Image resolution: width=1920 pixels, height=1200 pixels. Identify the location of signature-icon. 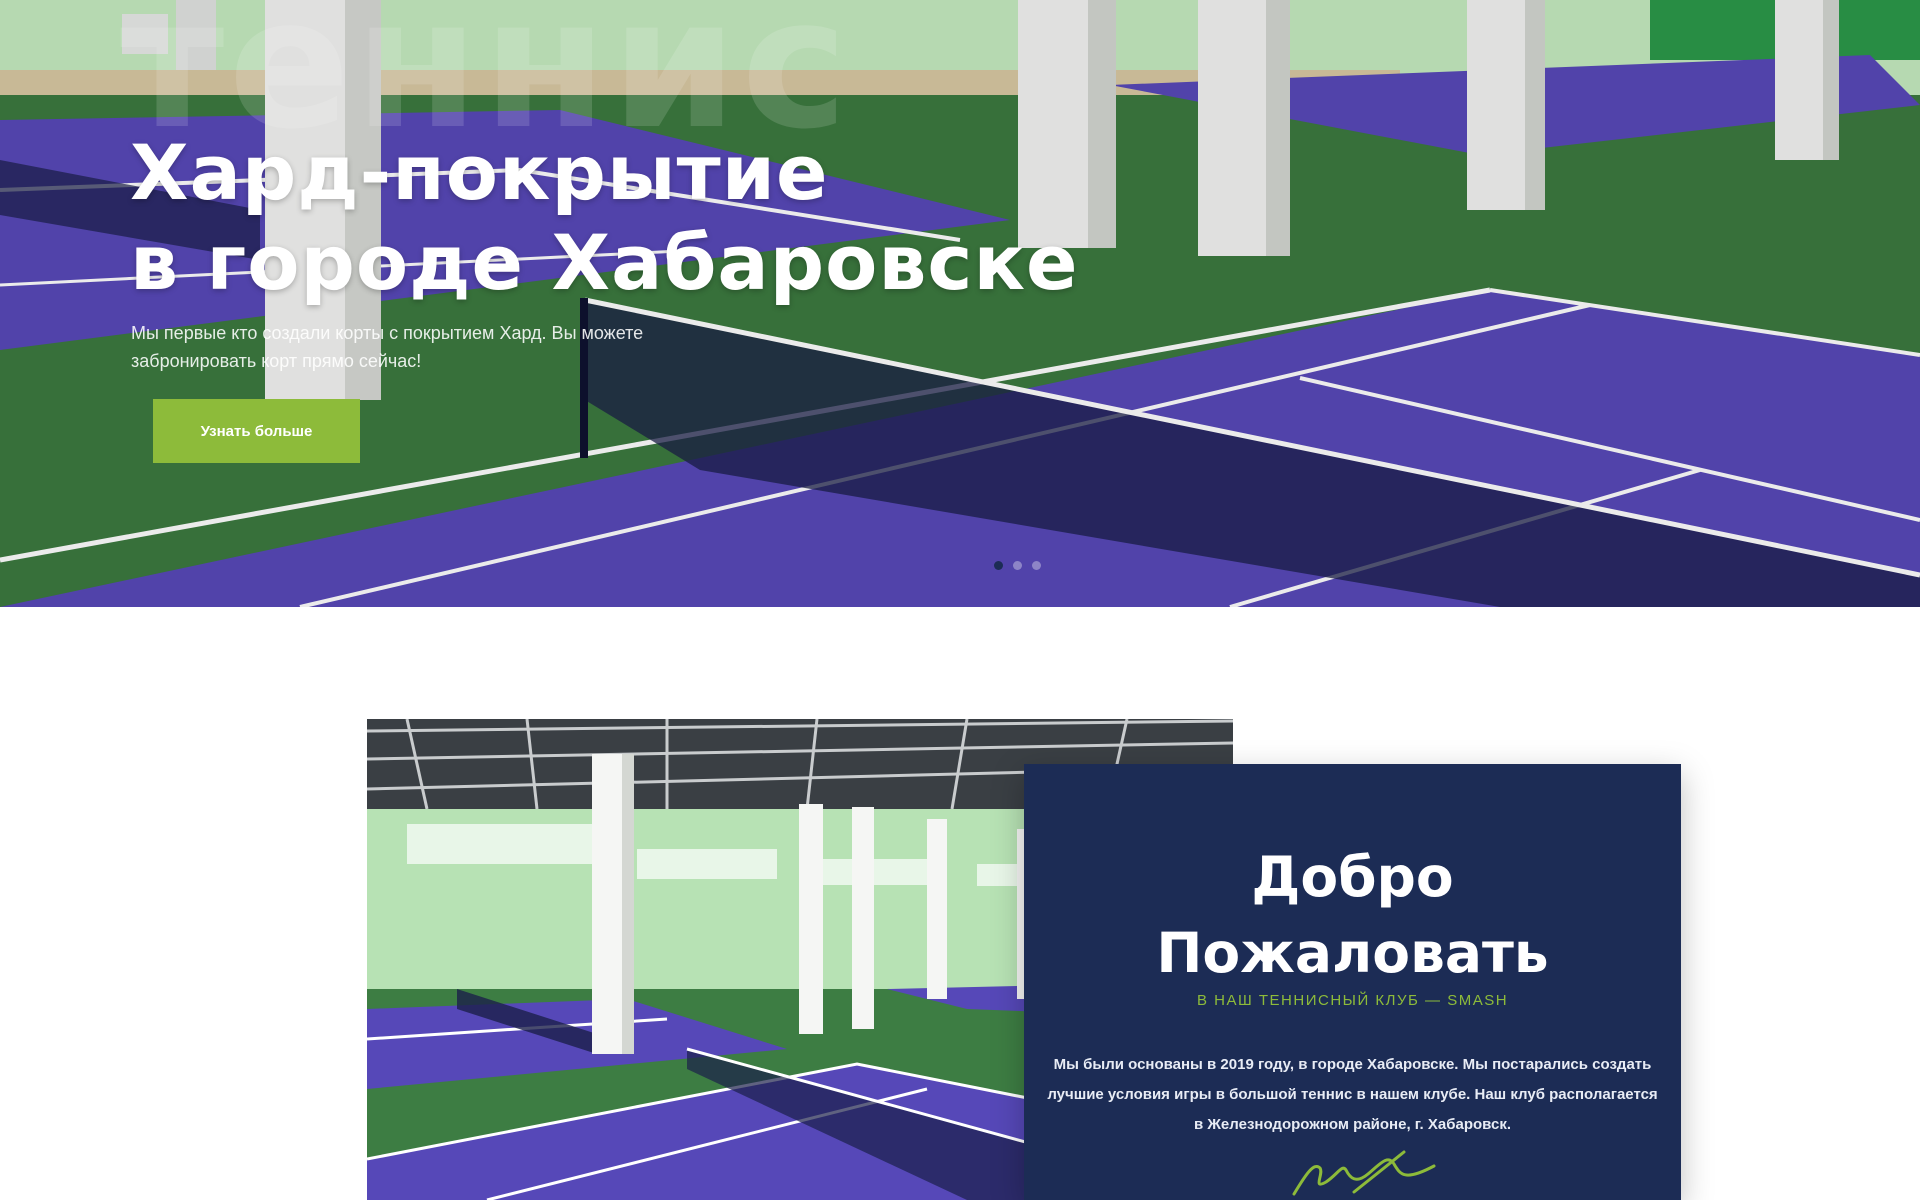
(1364, 1173).